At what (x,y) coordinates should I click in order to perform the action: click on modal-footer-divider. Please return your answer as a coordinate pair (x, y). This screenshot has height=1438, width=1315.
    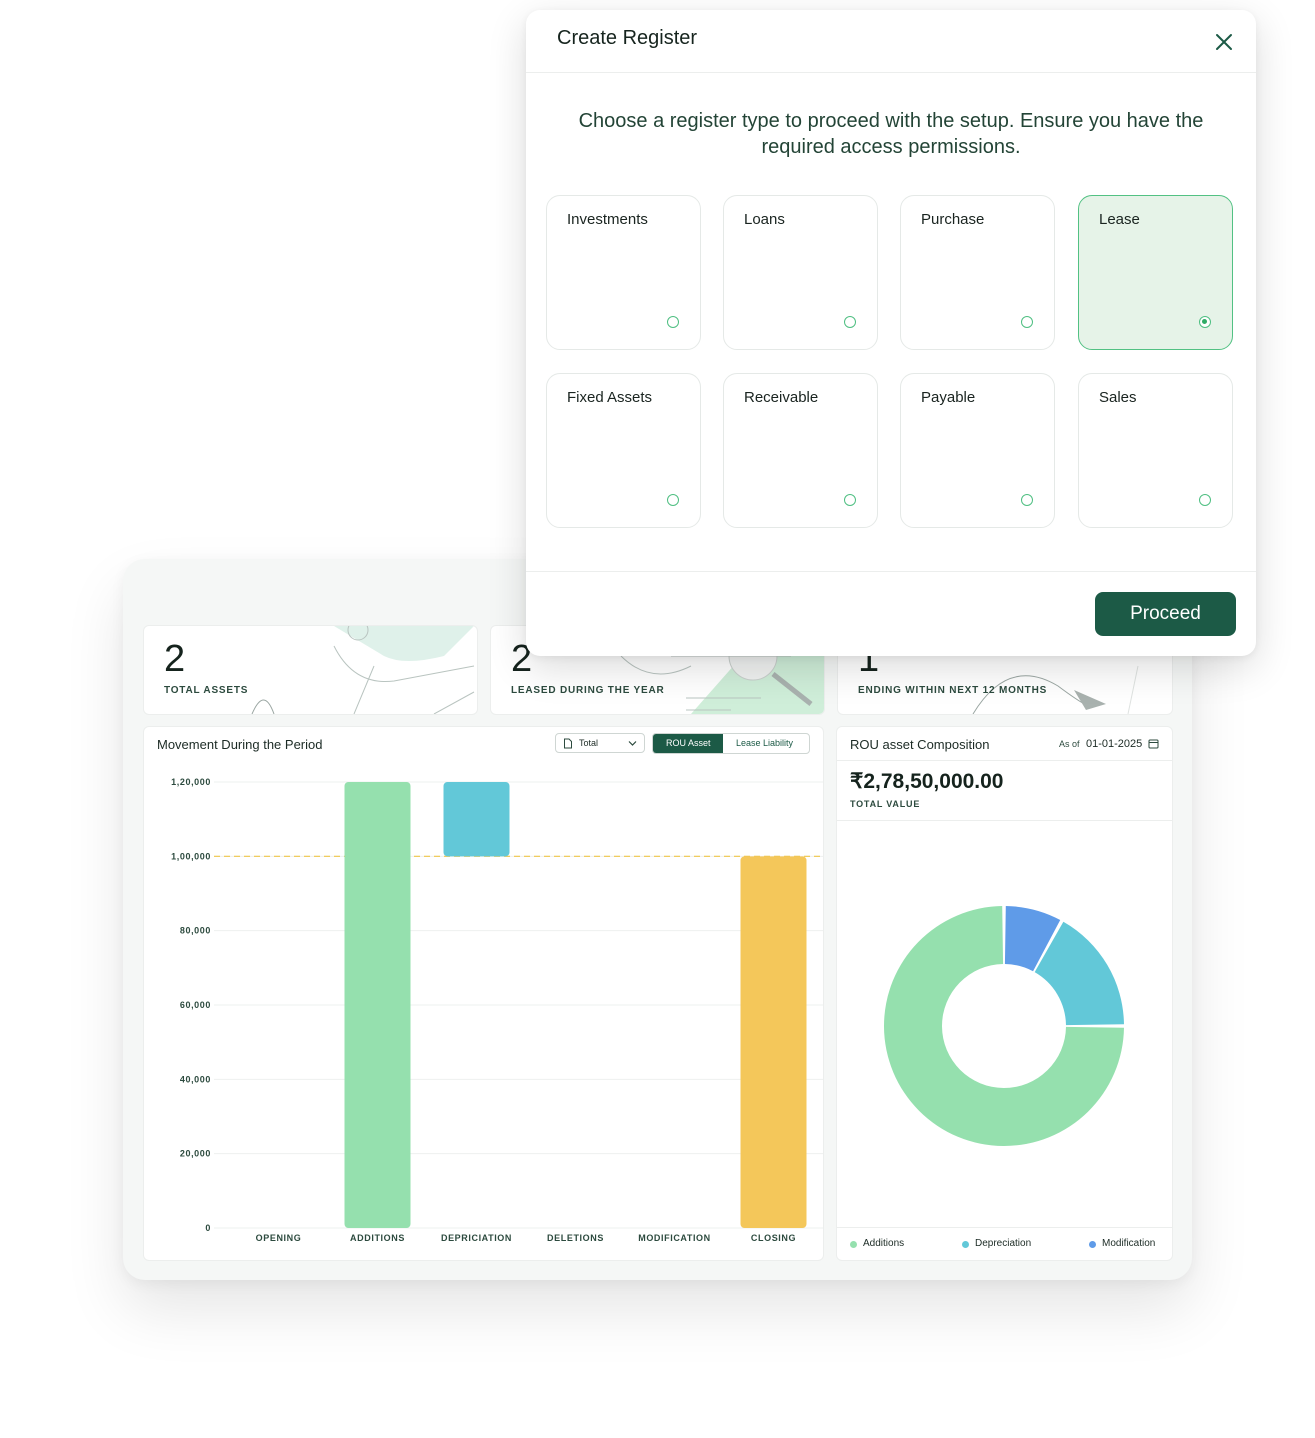
    Looking at the image, I should click on (891, 571).